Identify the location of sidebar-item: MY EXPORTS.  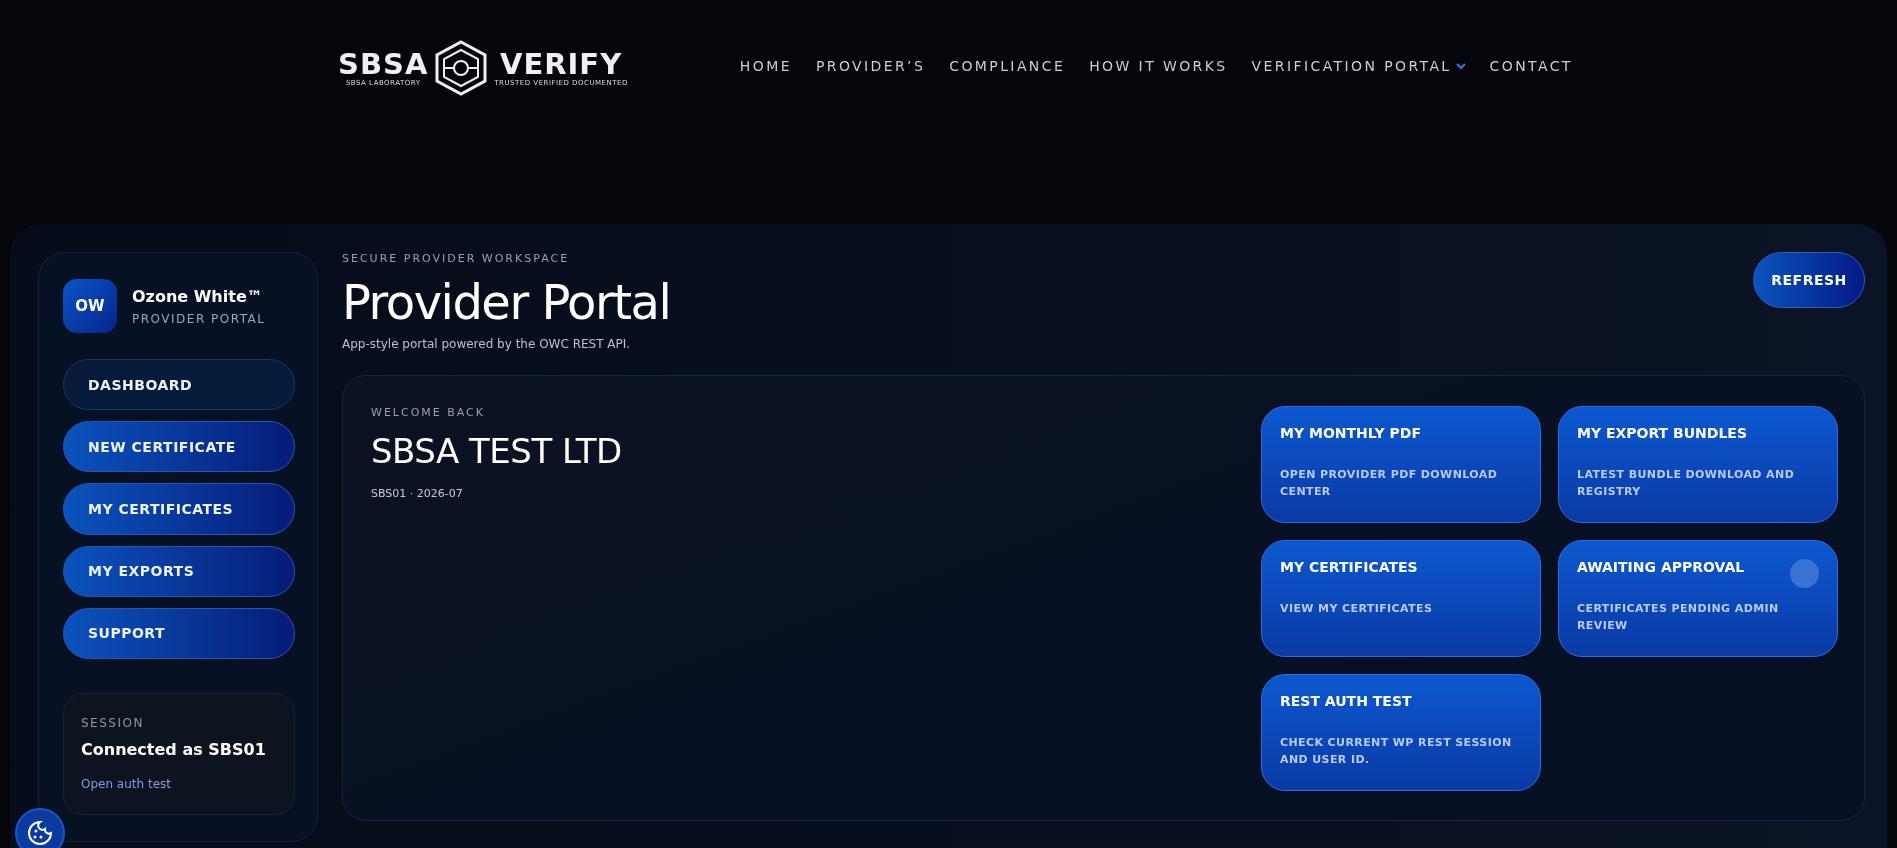
(179, 571).